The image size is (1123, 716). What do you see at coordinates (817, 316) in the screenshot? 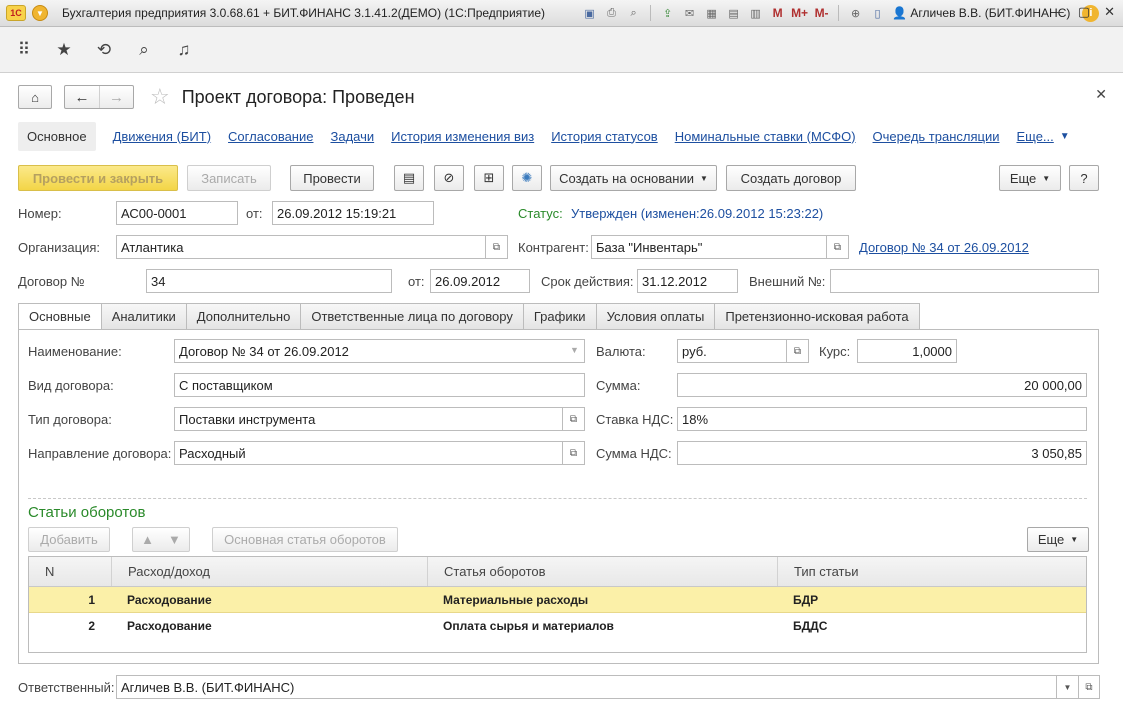
I see `tab-claims: Претензионно-исковая работа` at bounding box center [817, 316].